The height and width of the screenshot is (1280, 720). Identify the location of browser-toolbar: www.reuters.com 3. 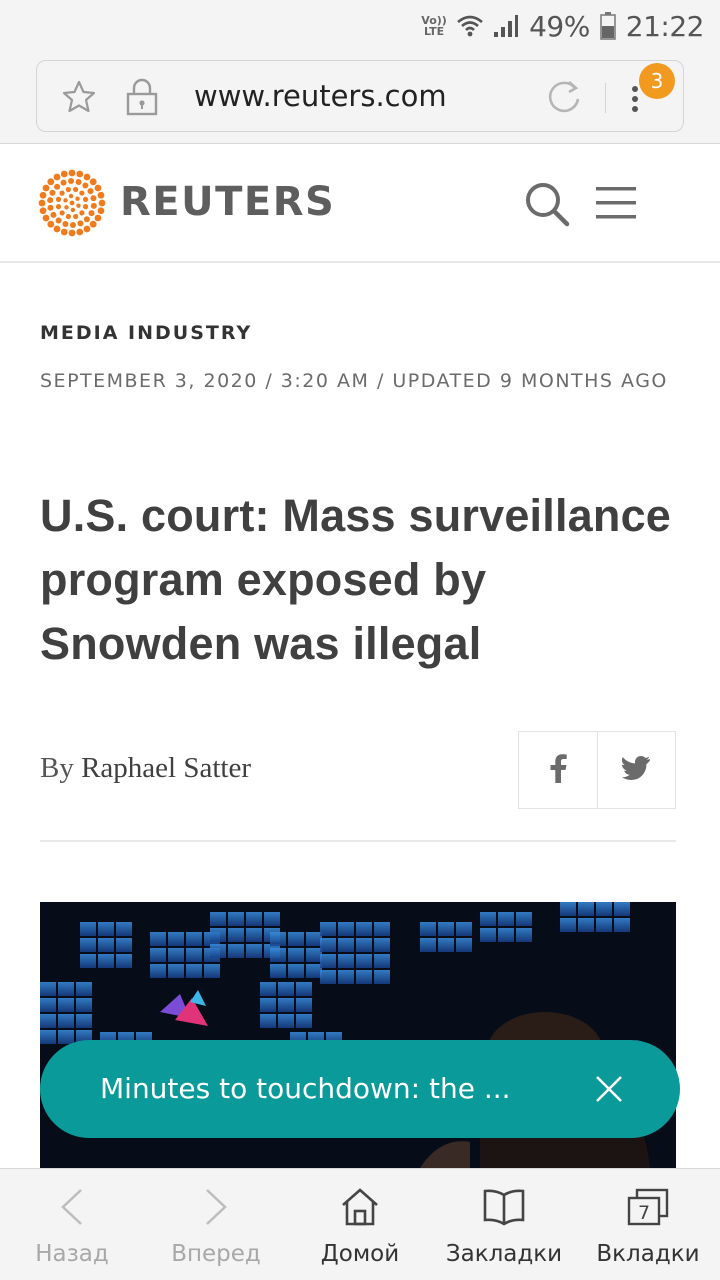
(360, 98).